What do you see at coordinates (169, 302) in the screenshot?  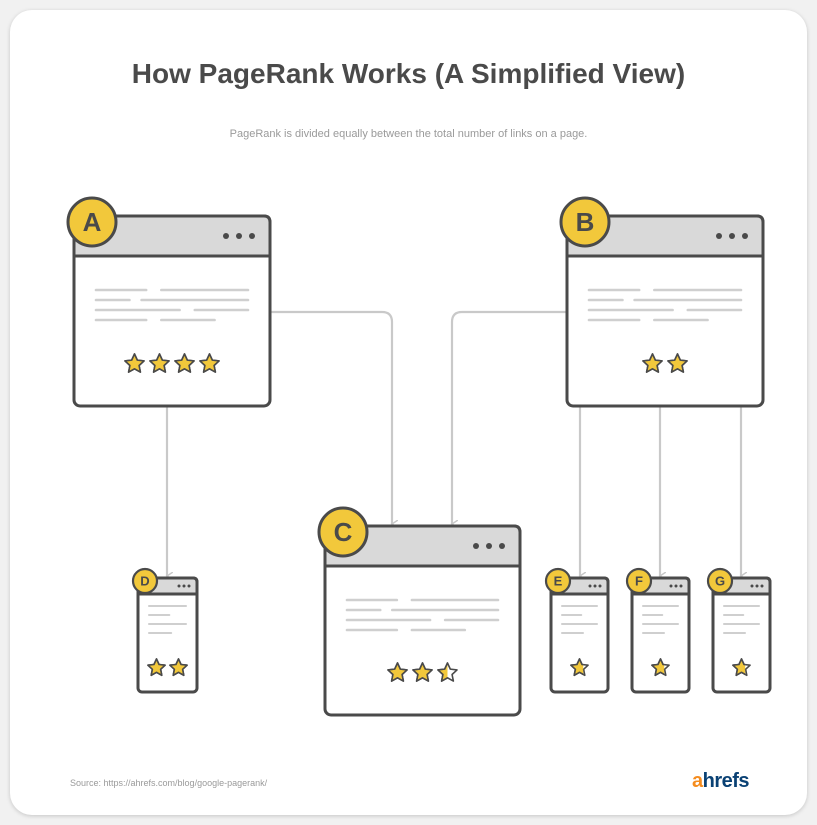 I see `page-a: A` at bounding box center [169, 302].